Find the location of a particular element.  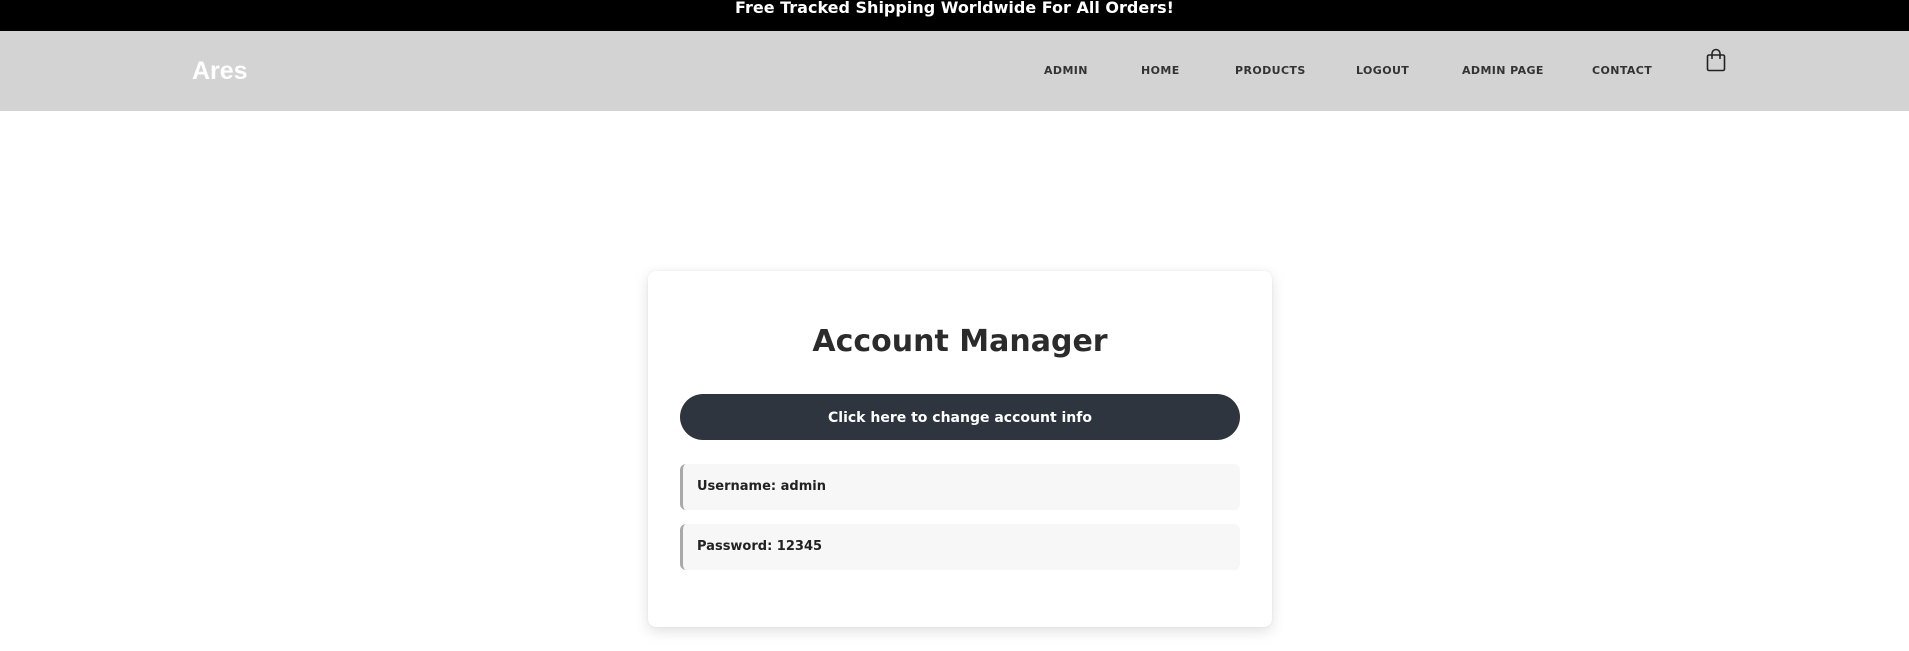

nav-admin: ADMIN is located at coordinates (1066, 70).